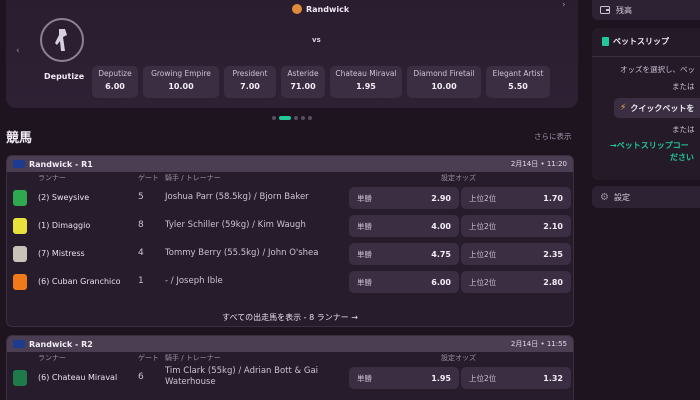  I want to click on runner-name: (1) Dimaggio, so click(64, 225).